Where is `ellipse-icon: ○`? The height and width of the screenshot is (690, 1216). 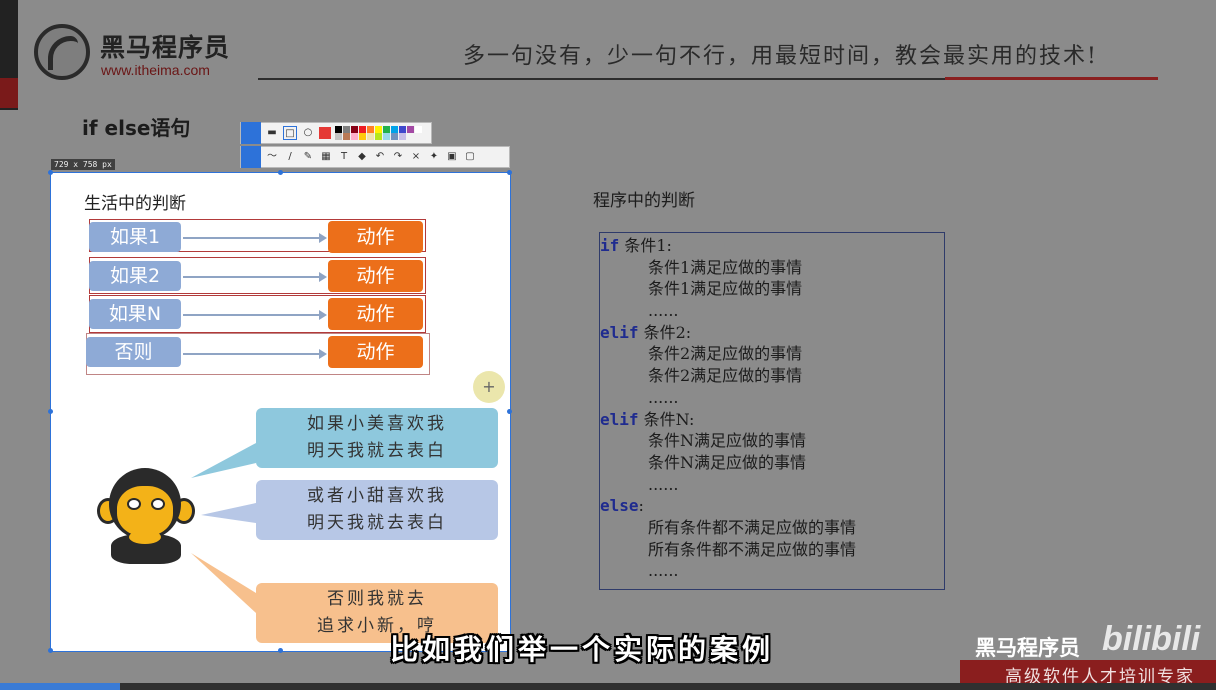
ellipse-icon: ○ is located at coordinates (308, 133).